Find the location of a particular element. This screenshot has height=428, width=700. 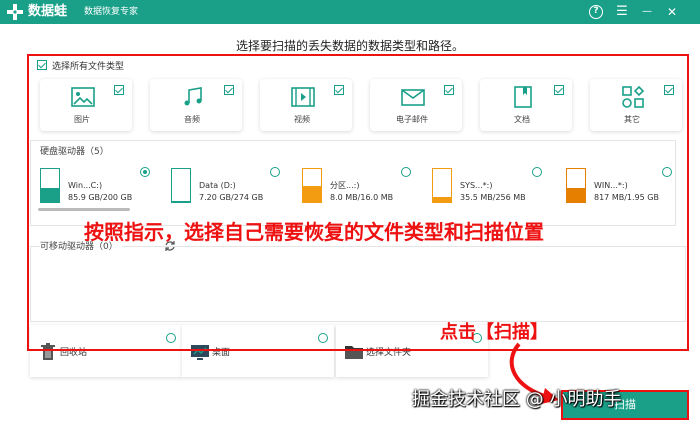

location-recycle-bin: 回收站 is located at coordinates (106, 351).